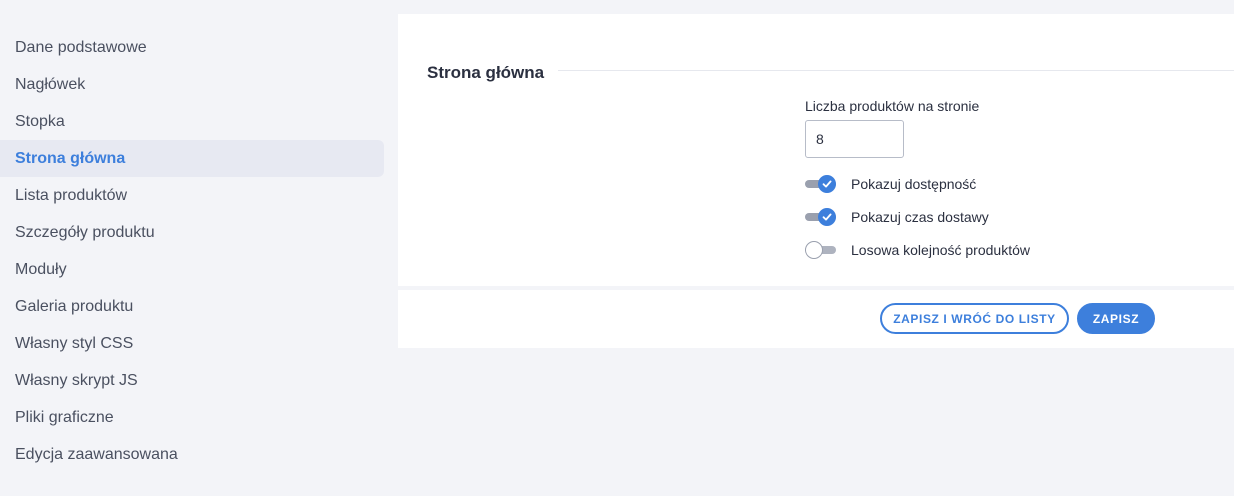 This screenshot has width=1234, height=496. What do you see at coordinates (816, 288) in the screenshot?
I see `footer-divider` at bounding box center [816, 288].